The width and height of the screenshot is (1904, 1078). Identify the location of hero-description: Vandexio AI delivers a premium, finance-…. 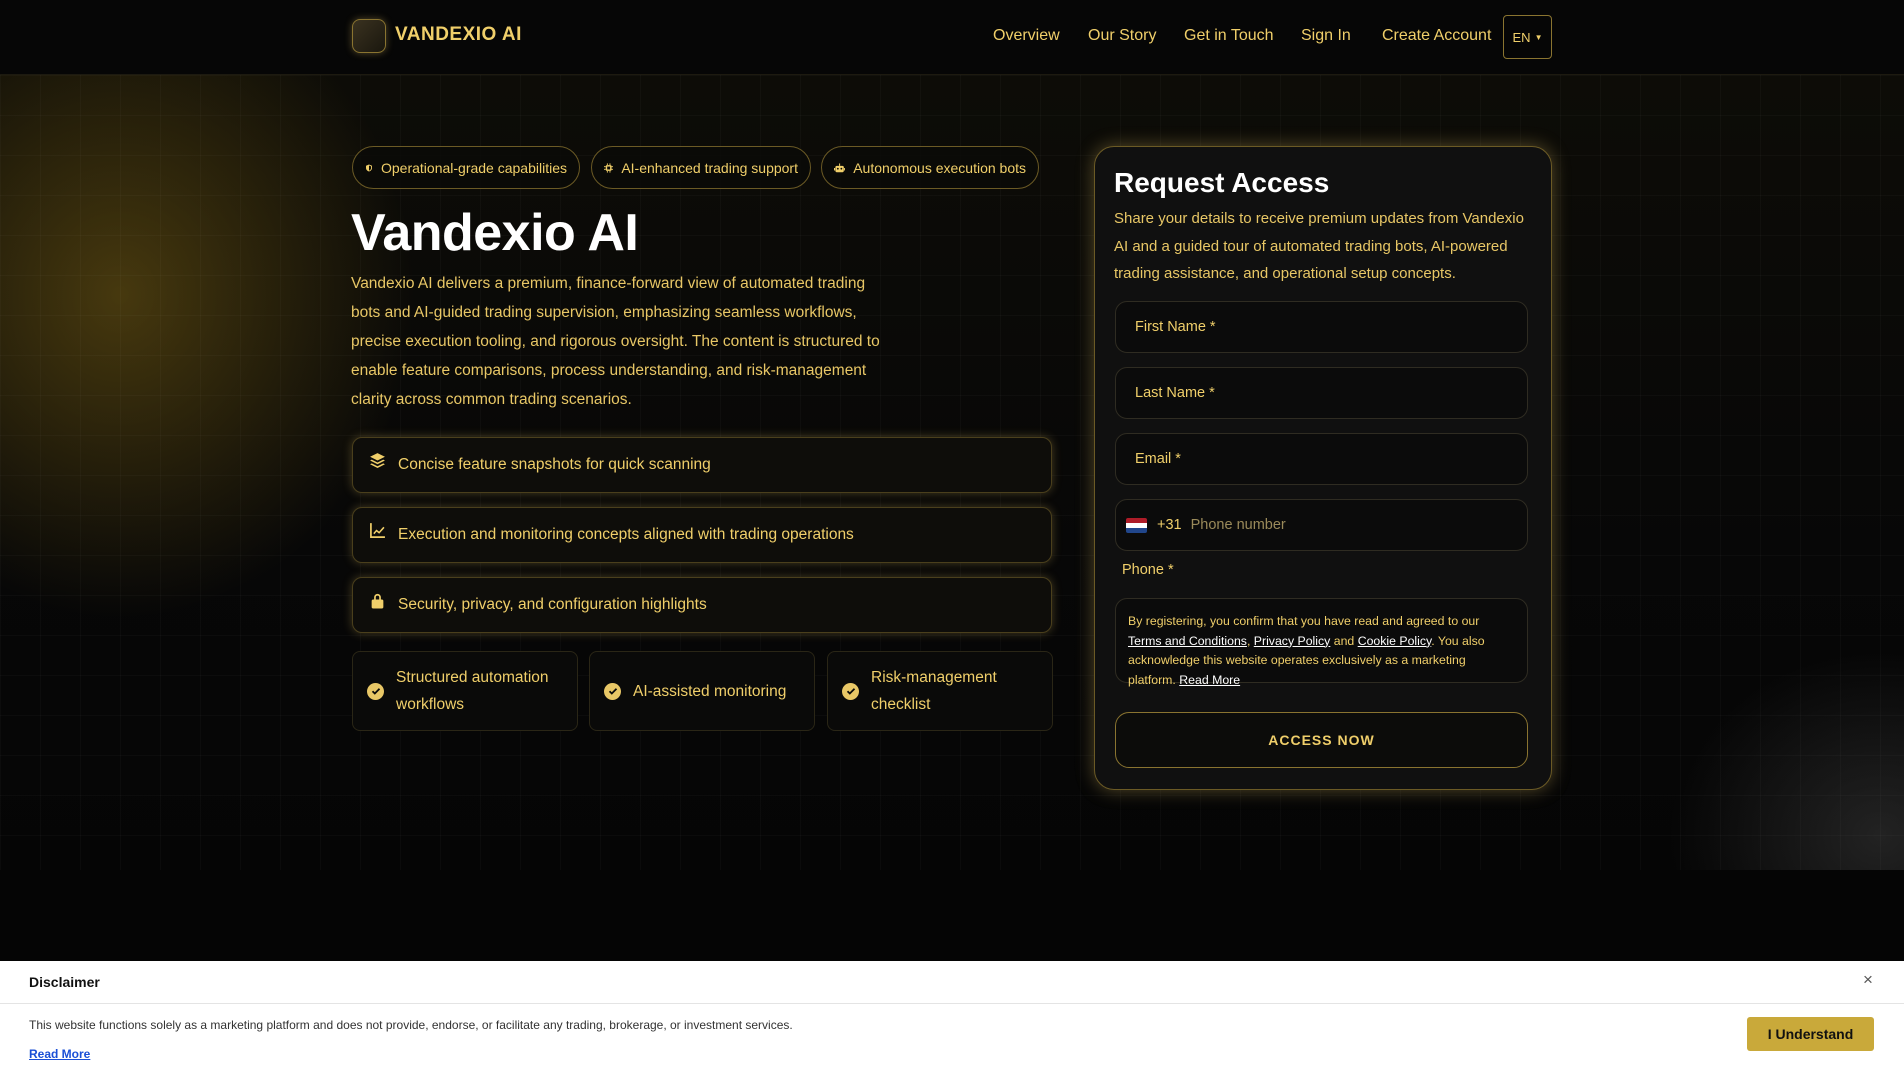
(615, 341).